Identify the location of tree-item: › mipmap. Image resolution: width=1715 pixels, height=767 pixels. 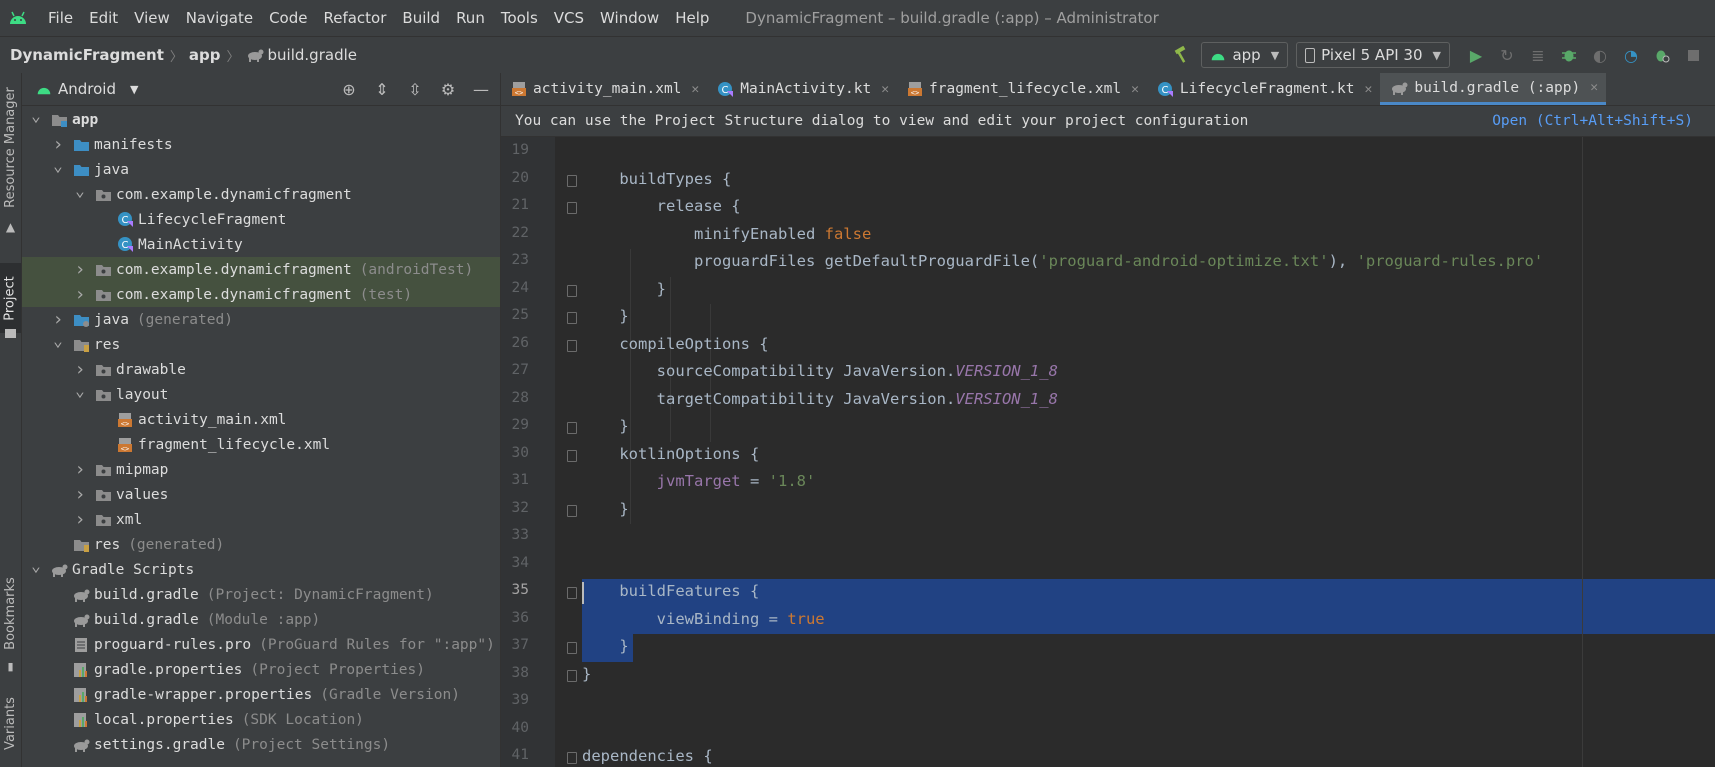
(261, 469).